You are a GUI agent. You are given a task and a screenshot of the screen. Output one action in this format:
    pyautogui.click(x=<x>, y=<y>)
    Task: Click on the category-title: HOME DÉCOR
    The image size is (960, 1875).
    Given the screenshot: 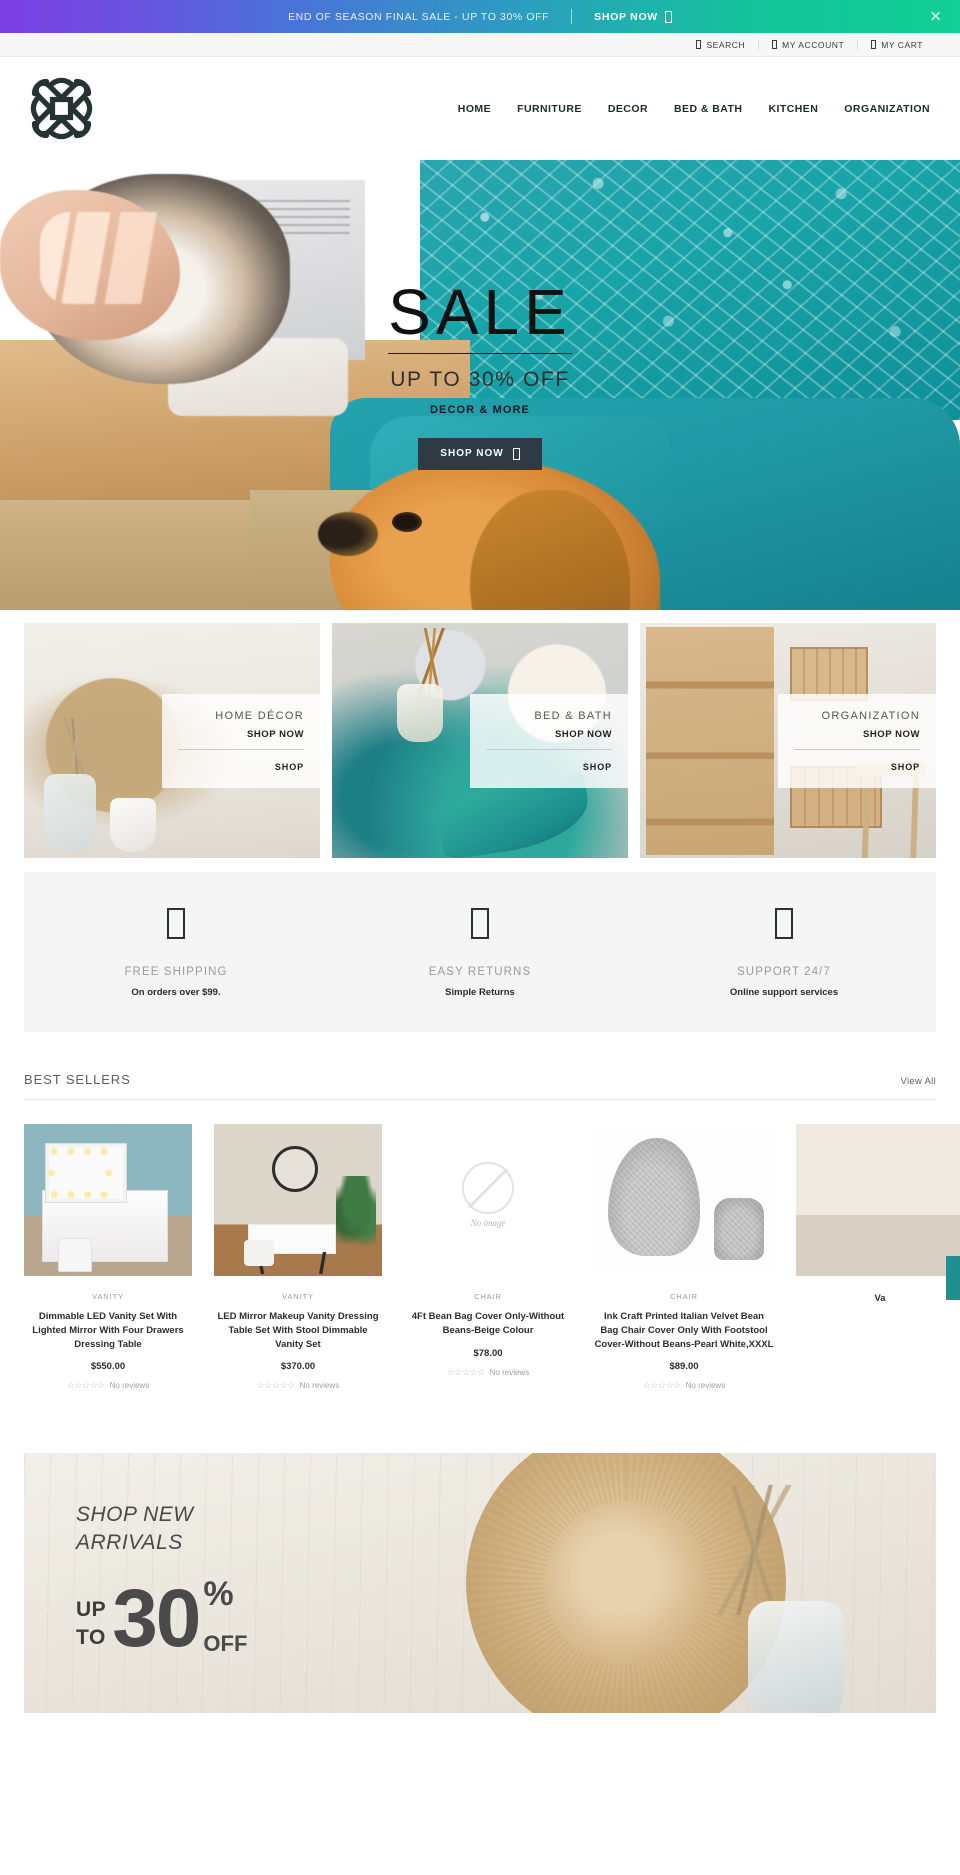 What is the action you would take?
    pyautogui.click(x=259, y=715)
    